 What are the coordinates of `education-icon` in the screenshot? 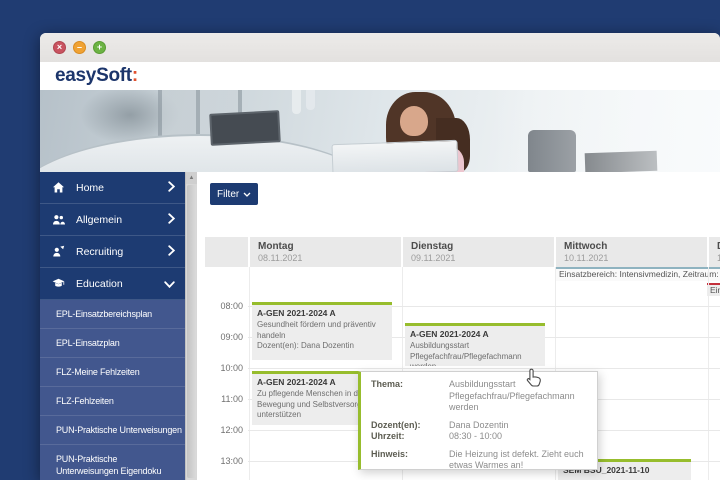 It's located at (59, 283).